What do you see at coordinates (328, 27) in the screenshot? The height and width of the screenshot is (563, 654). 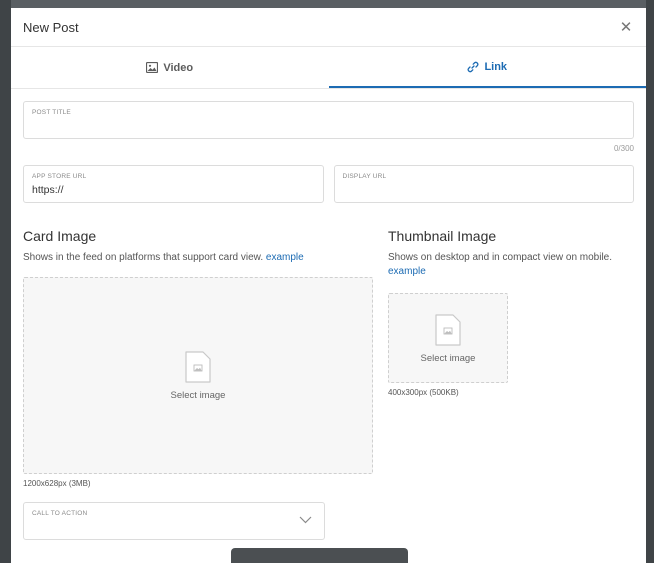 I see `modal-header: New Post ✕` at bounding box center [328, 27].